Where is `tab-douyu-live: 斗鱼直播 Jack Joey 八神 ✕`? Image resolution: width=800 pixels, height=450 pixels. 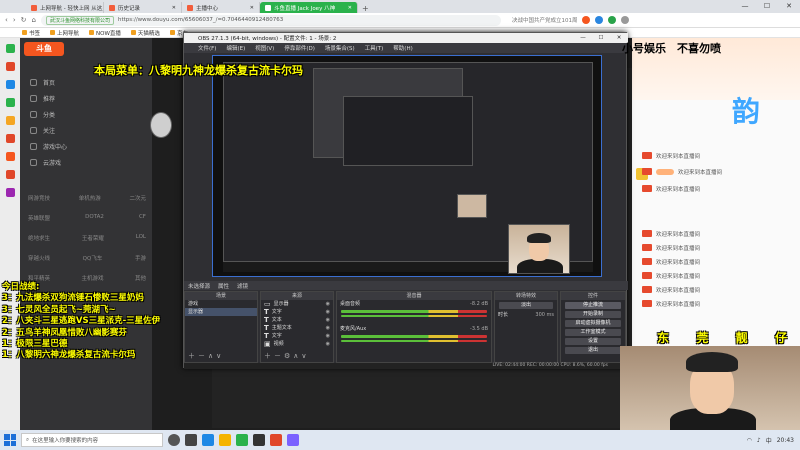 tab-douyu-live: 斗鱼直播 Jack Joey 八神 ✕ is located at coordinates (309, 7).